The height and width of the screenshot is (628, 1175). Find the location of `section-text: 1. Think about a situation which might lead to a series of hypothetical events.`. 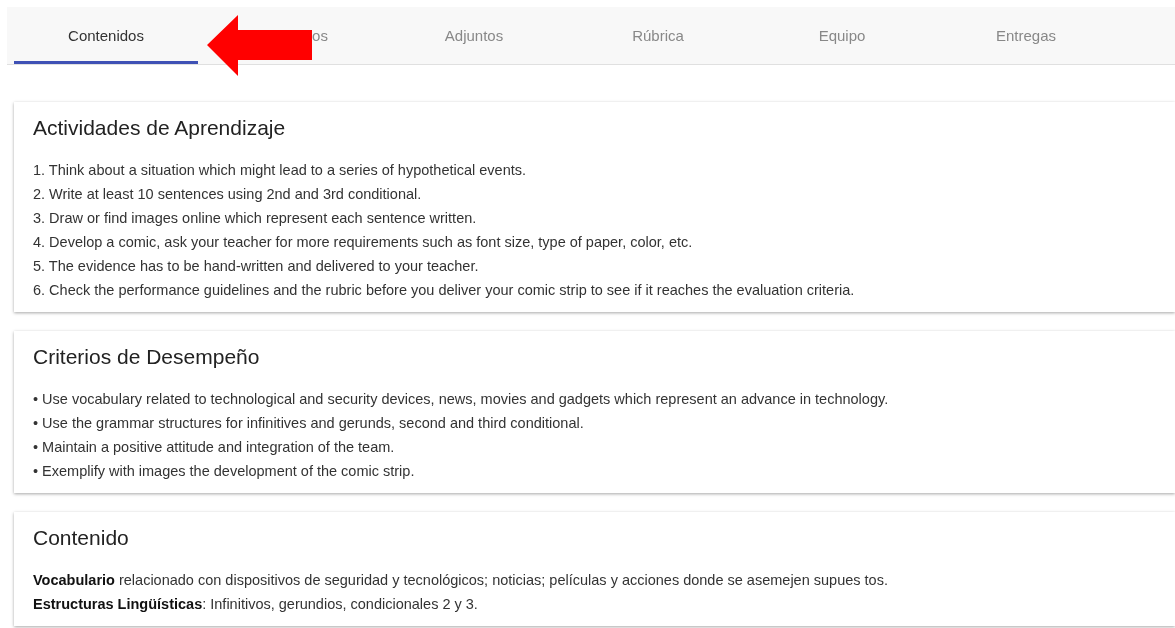

section-text: 1. Think about a situation which might lead to a series of hypothetical events. is located at coordinates (280, 170).